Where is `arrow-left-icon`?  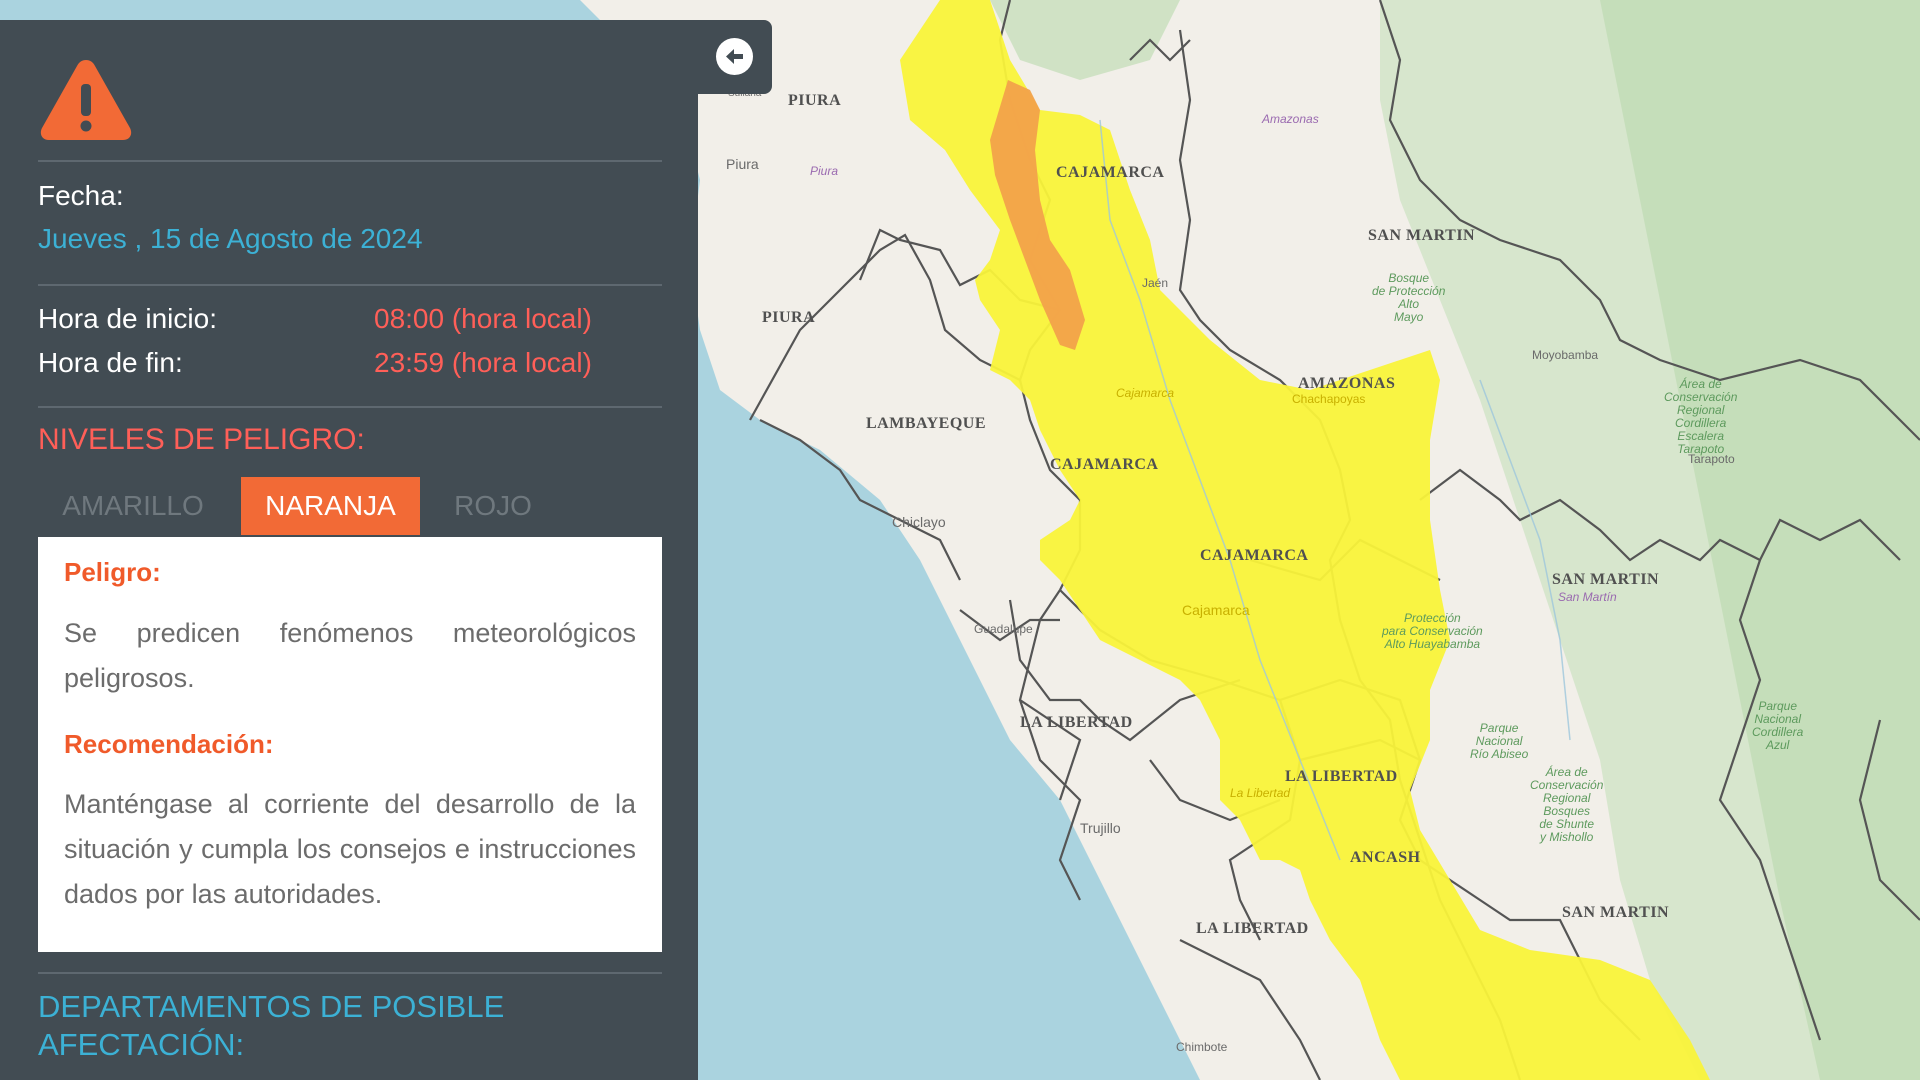
arrow-left-icon is located at coordinates (734, 56).